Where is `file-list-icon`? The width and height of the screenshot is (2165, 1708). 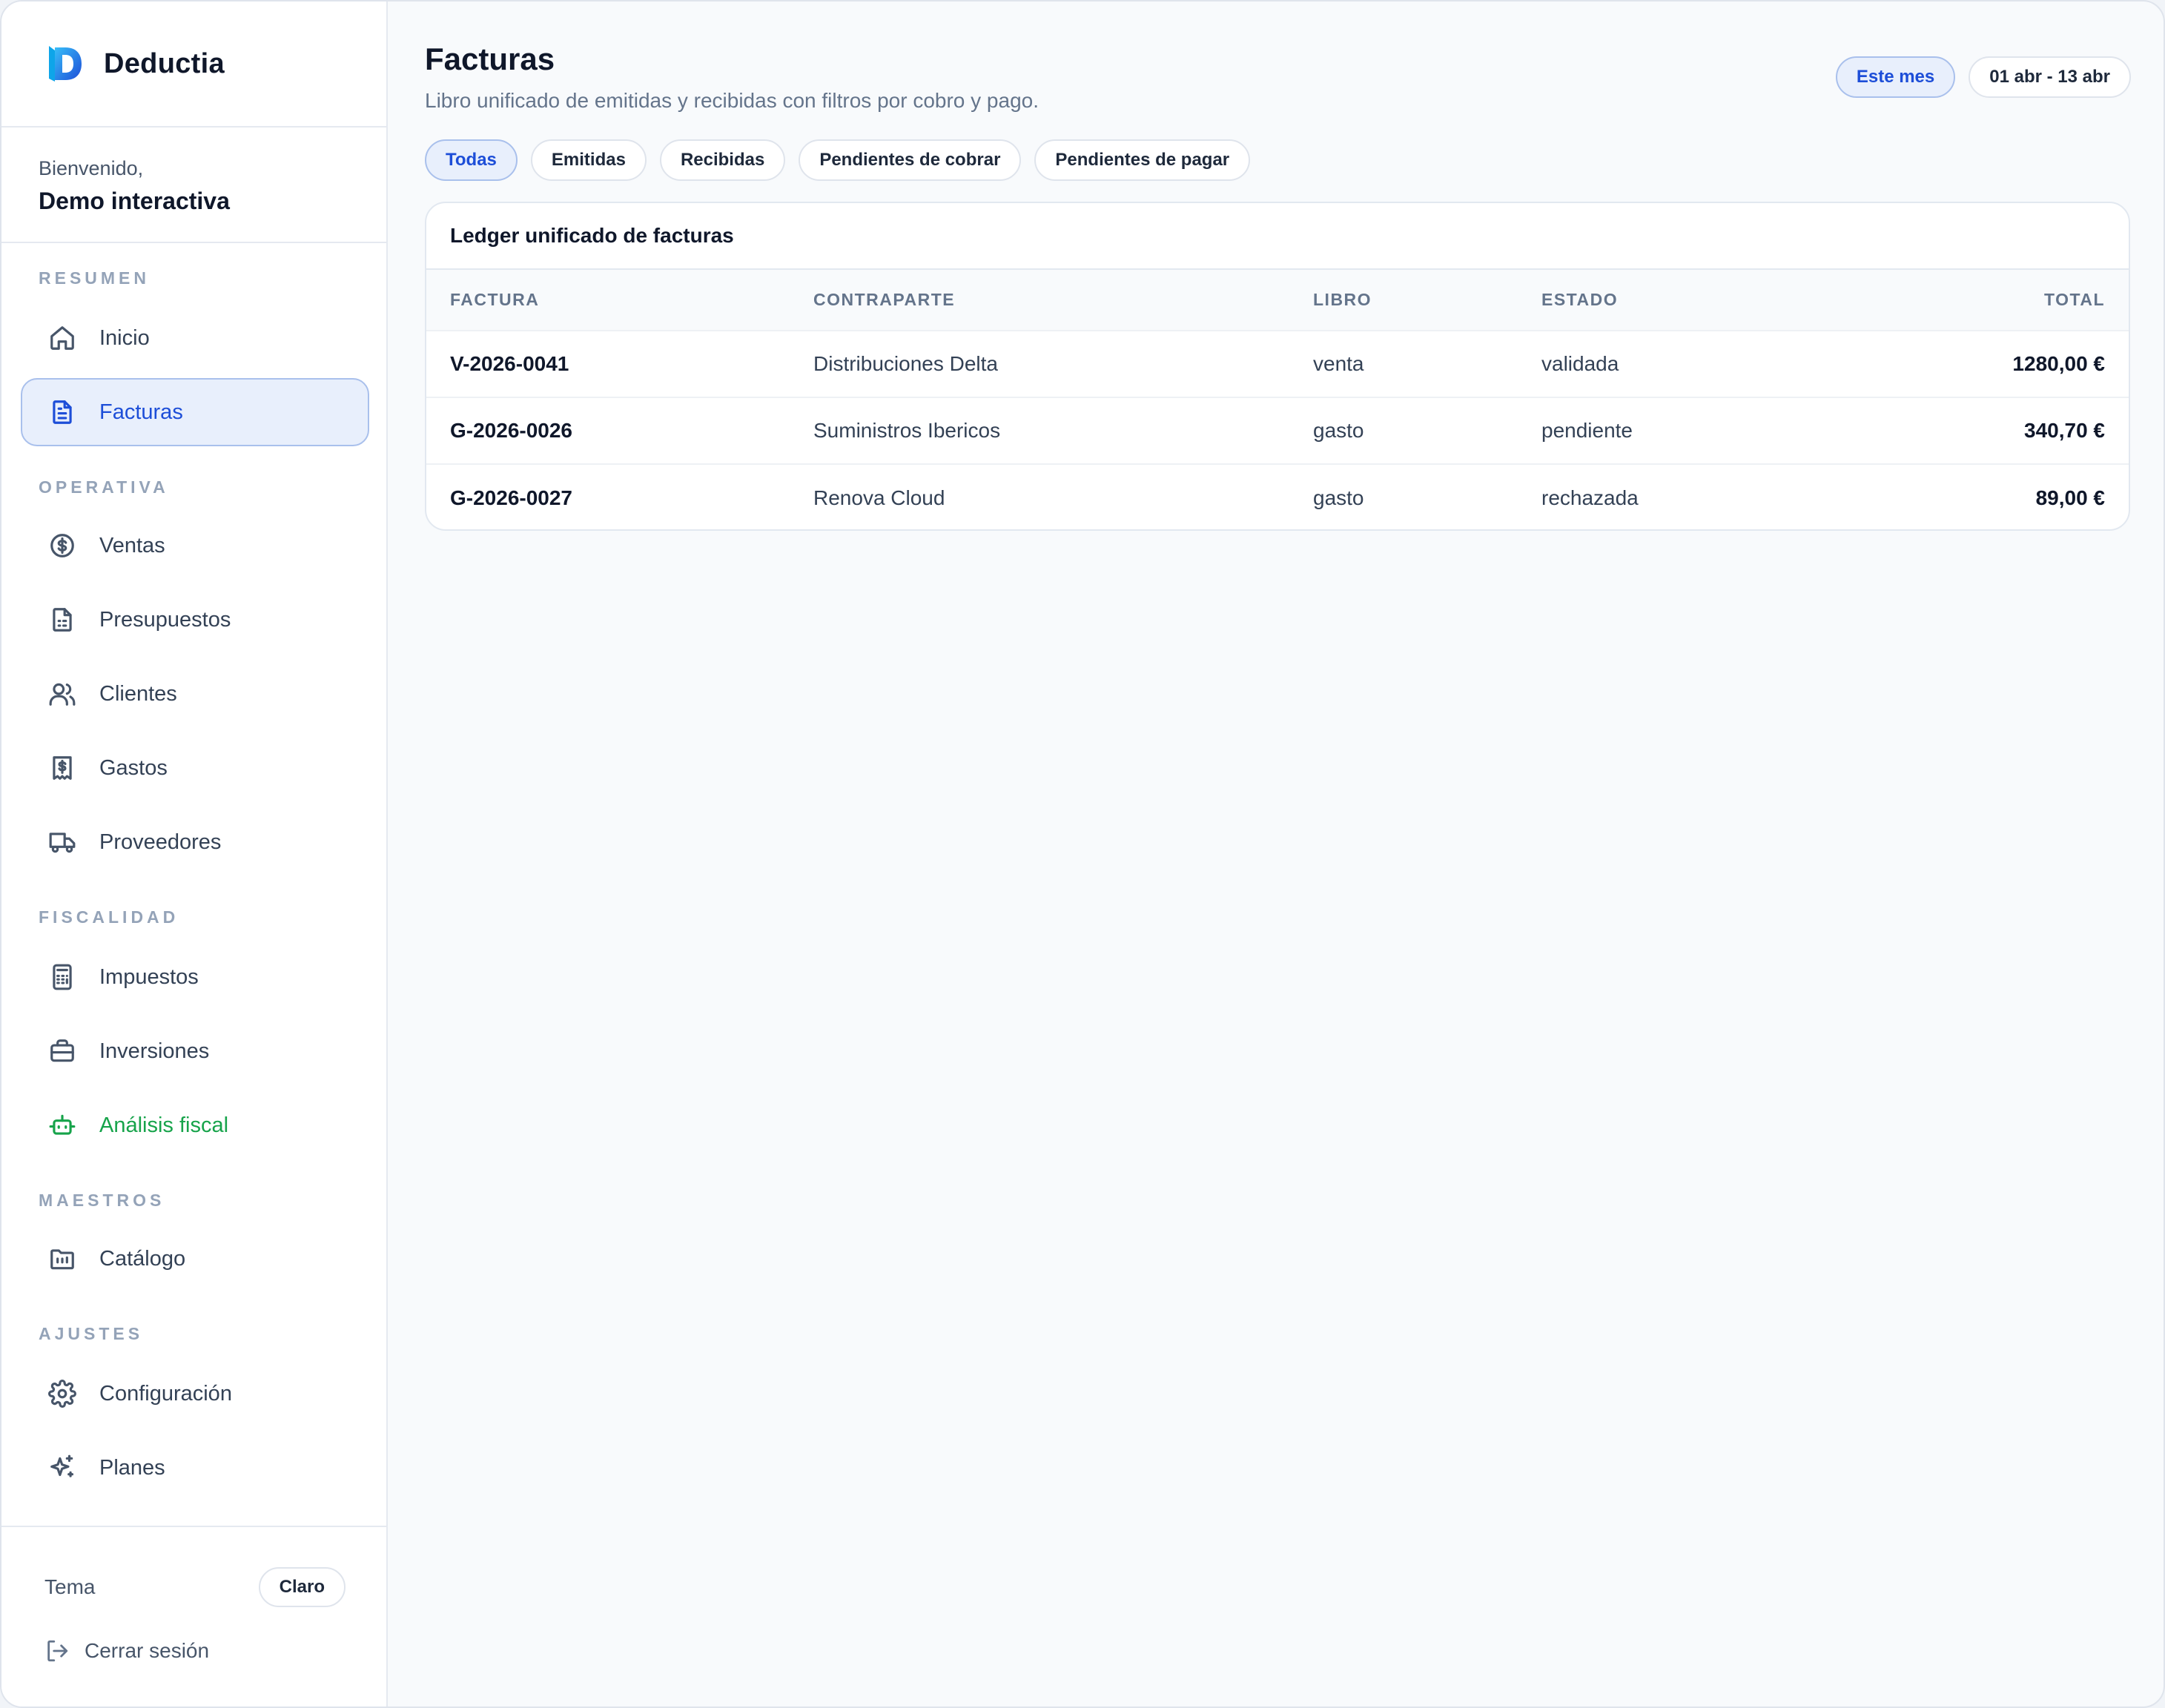
file-list-icon is located at coordinates (62, 620).